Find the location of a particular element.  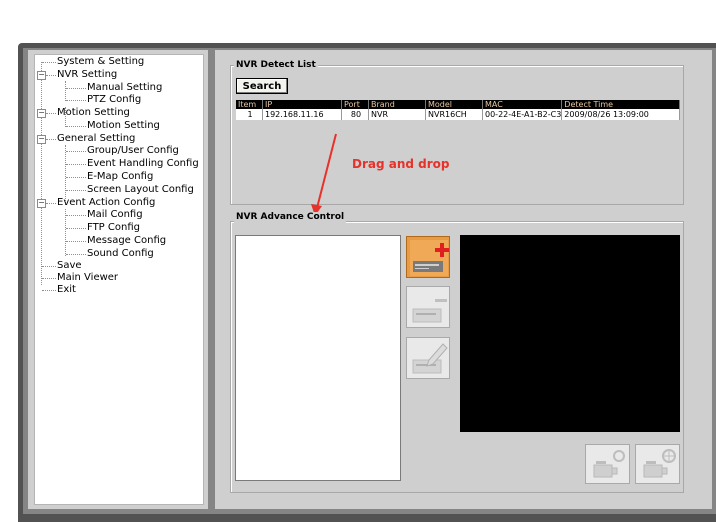

camera-refresh-button is located at coordinates (607, 464).